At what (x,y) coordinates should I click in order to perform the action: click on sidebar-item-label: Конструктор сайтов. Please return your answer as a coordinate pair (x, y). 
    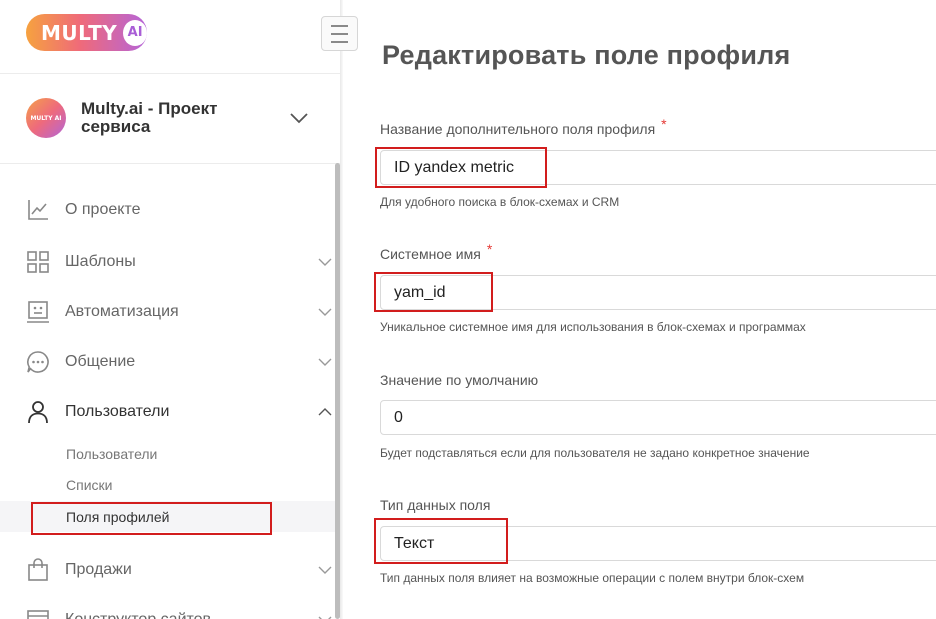
    Looking at the image, I should click on (138, 615).